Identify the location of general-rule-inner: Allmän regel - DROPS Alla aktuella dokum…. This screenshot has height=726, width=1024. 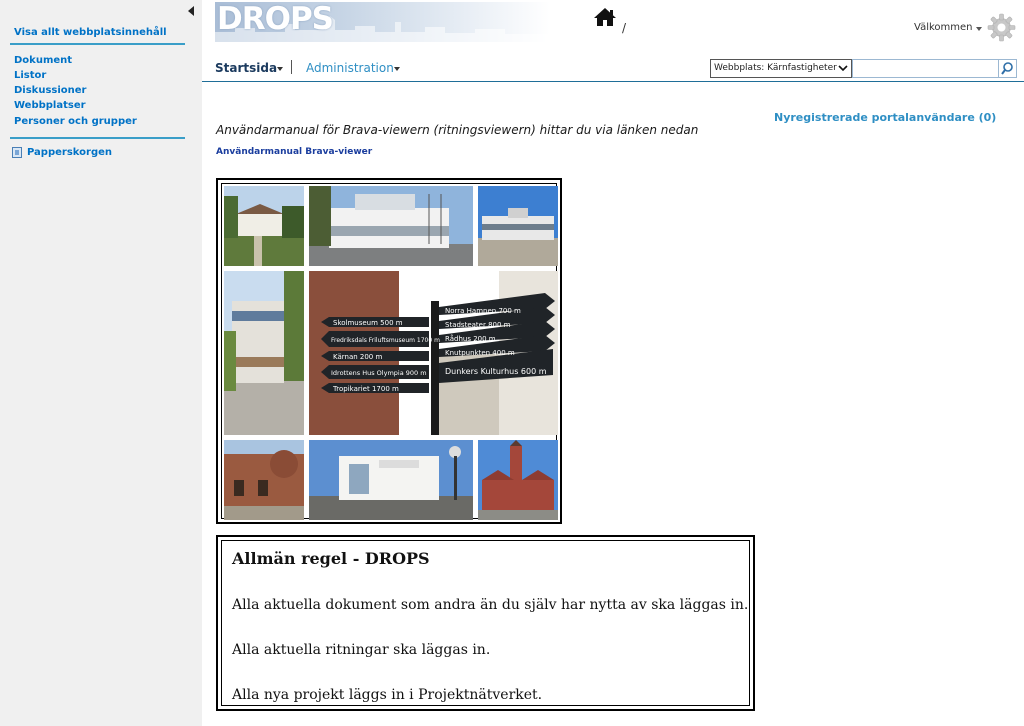
(485, 623).